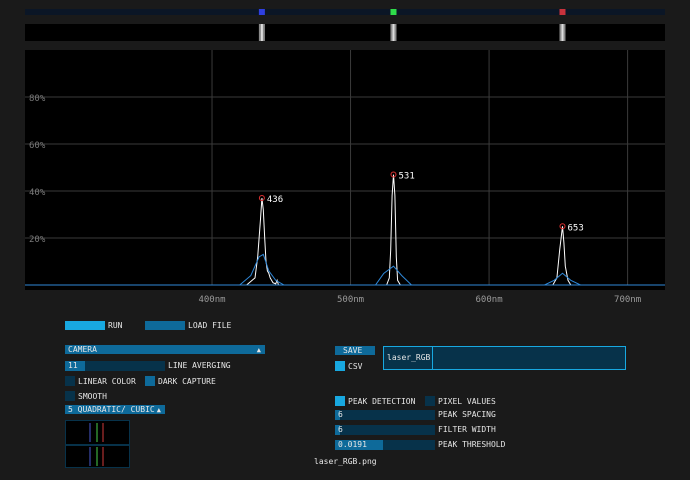 The height and width of the screenshot is (480, 690). I want to click on fit-mode-dropdown: 5 QUADRATIC/ CUBIC ▲, so click(115, 409).